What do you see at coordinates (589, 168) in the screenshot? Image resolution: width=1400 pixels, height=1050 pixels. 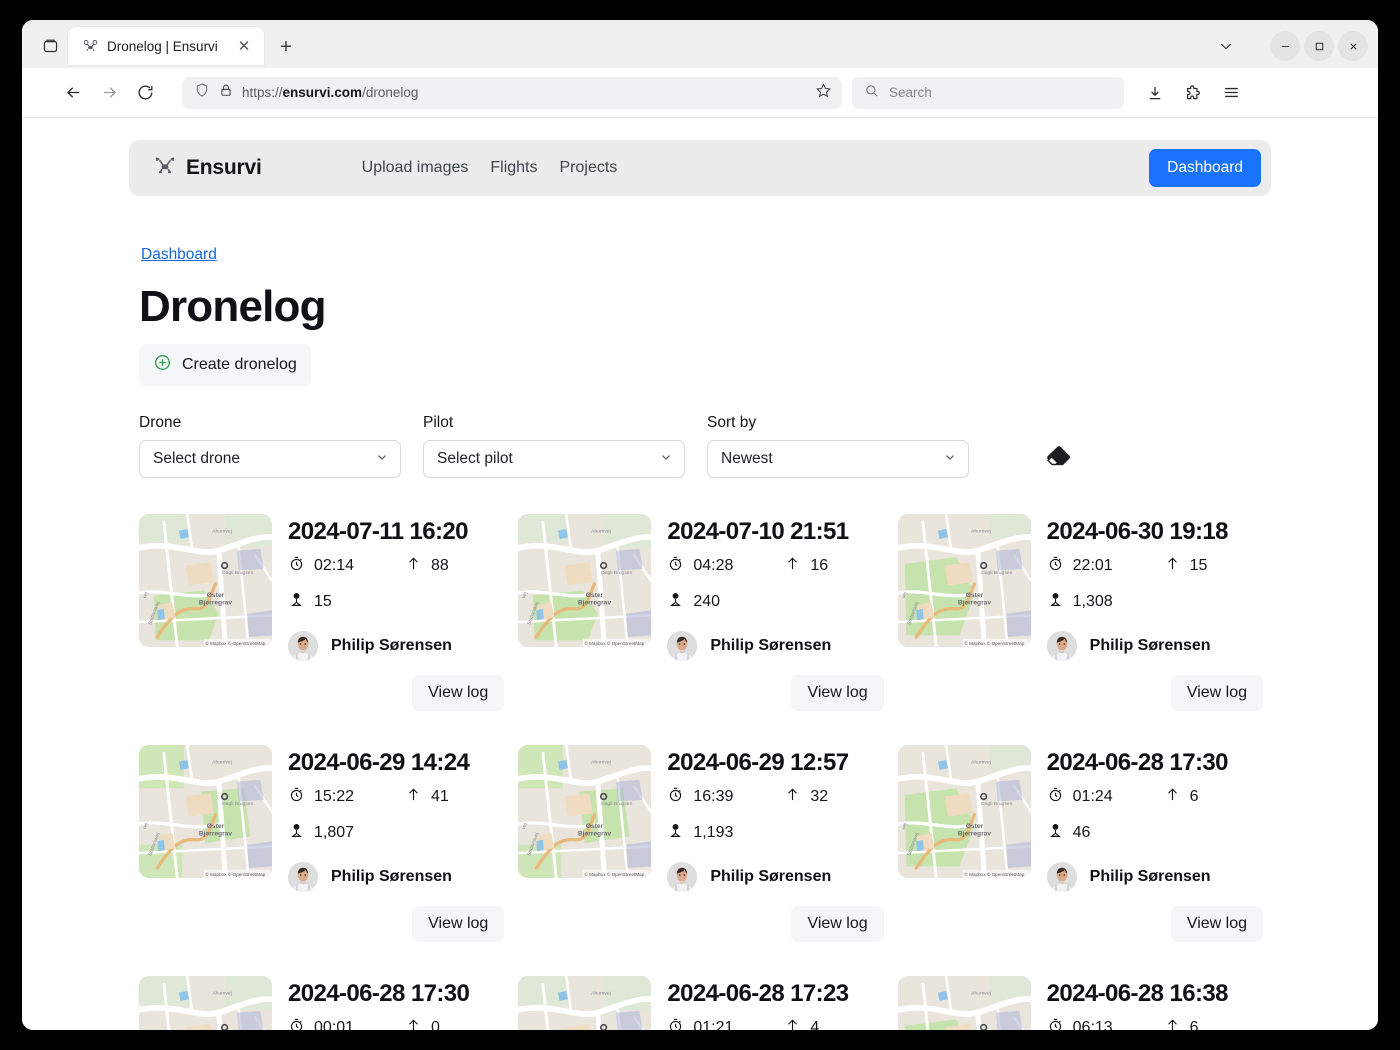 I see `nav-item-projects: Projects` at bounding box center [589, 168].